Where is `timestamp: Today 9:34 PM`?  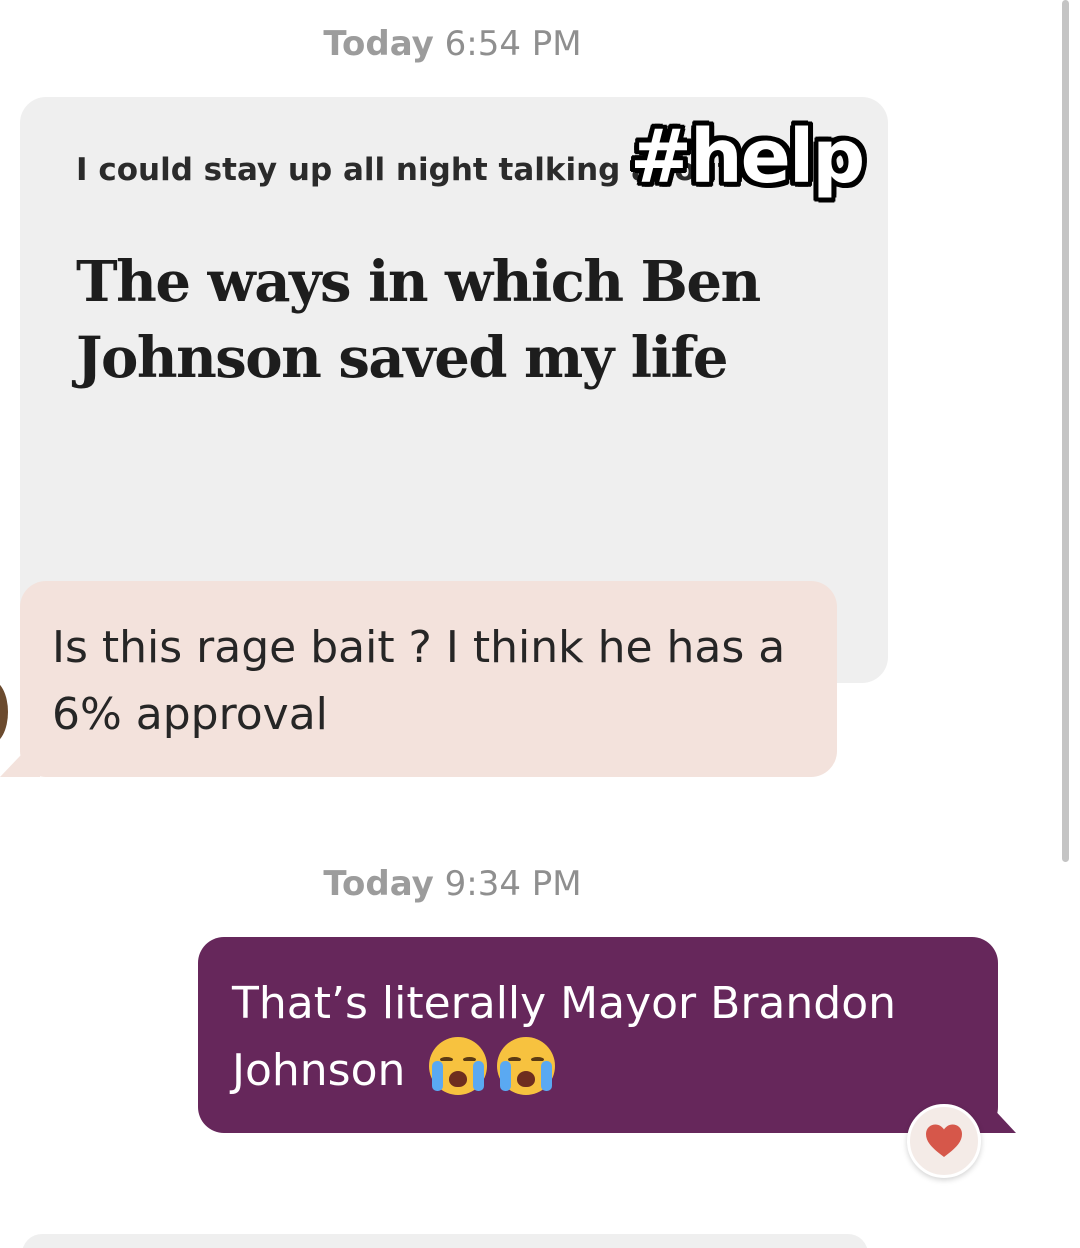
timestamp: Today 9:34 PM is located at coordinates (452, 884).